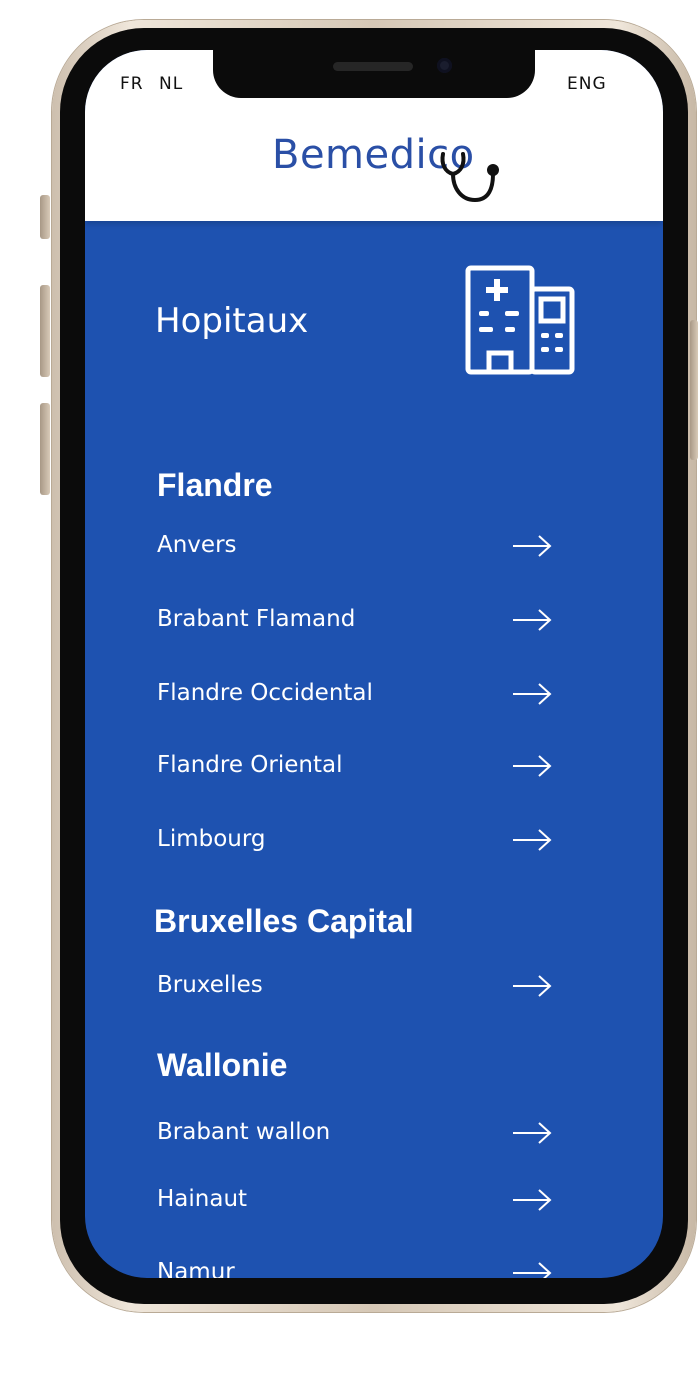  What do you see at coordinates (587, 84) in the screenshot?
I see `language-eng-link: ENG` at bounding box center [587, 84].